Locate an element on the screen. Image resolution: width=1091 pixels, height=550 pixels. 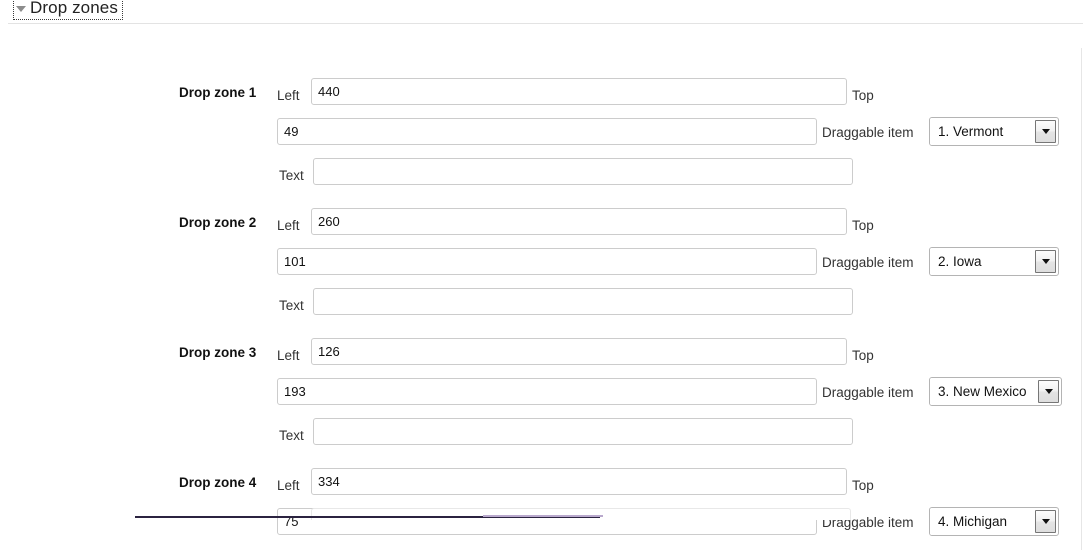
draggable-item-value-3: 3. New Mexico is located at coordinates (984, 391).